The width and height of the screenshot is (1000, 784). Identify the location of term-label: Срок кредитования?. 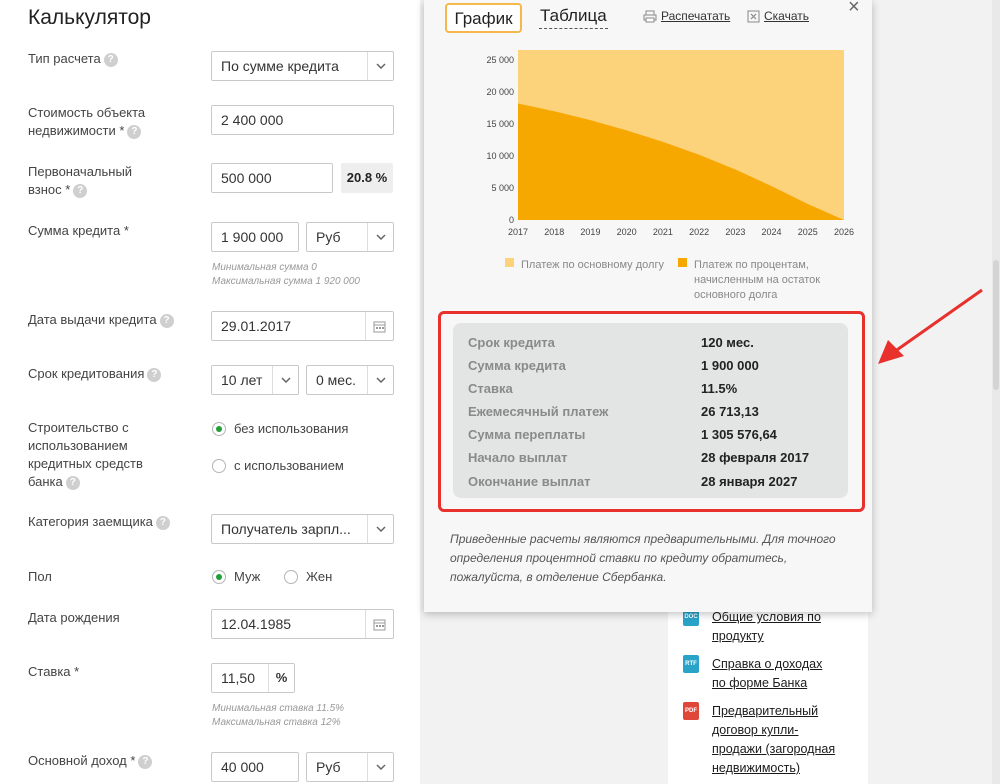
(113, 374).